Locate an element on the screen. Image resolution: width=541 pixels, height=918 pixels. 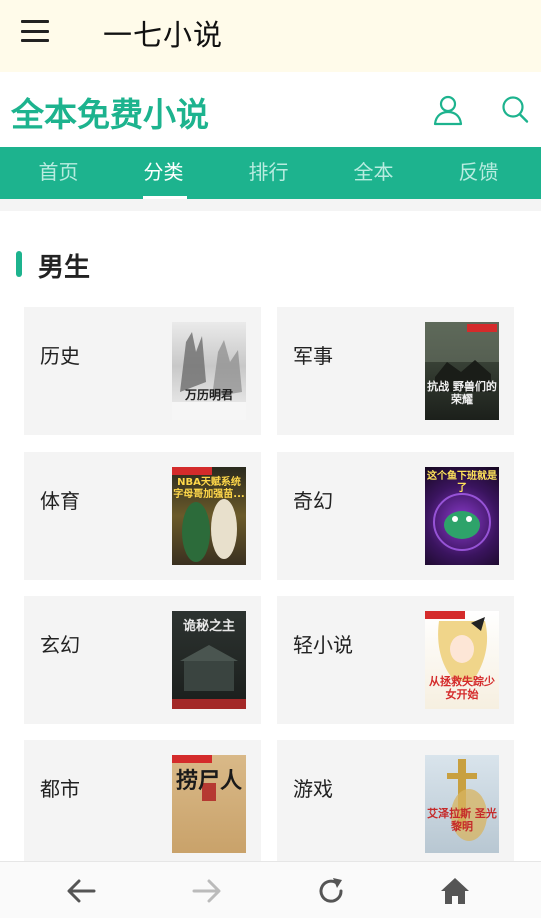
browser-title-bar: 一七小说 is located at coordinates (270, 36).